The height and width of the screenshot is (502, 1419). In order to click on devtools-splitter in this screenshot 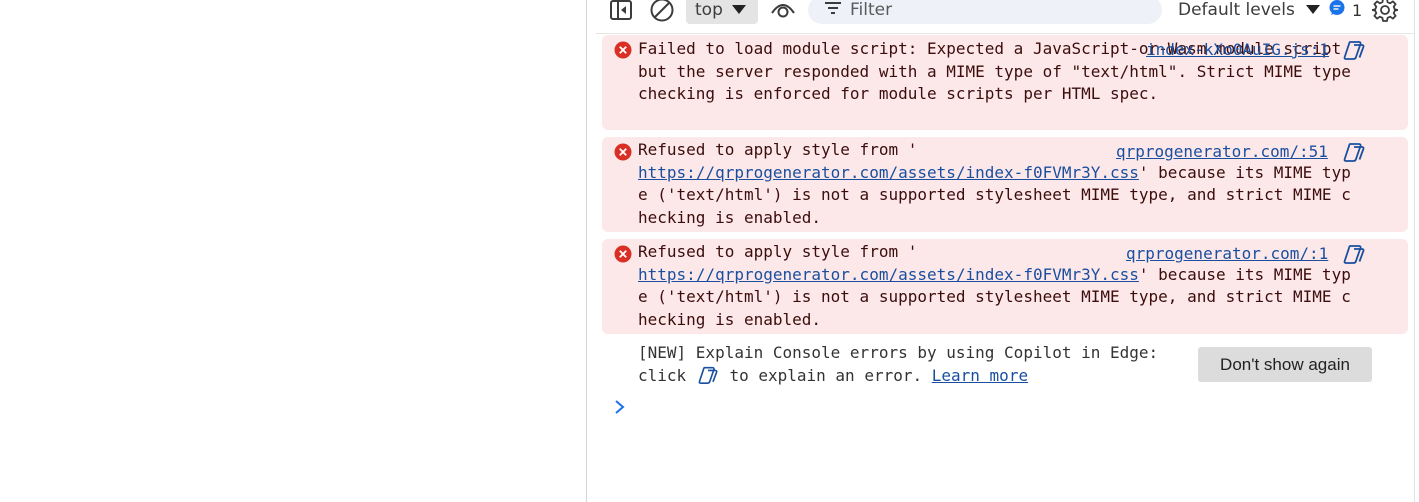, I will do `click(586, 251)`.